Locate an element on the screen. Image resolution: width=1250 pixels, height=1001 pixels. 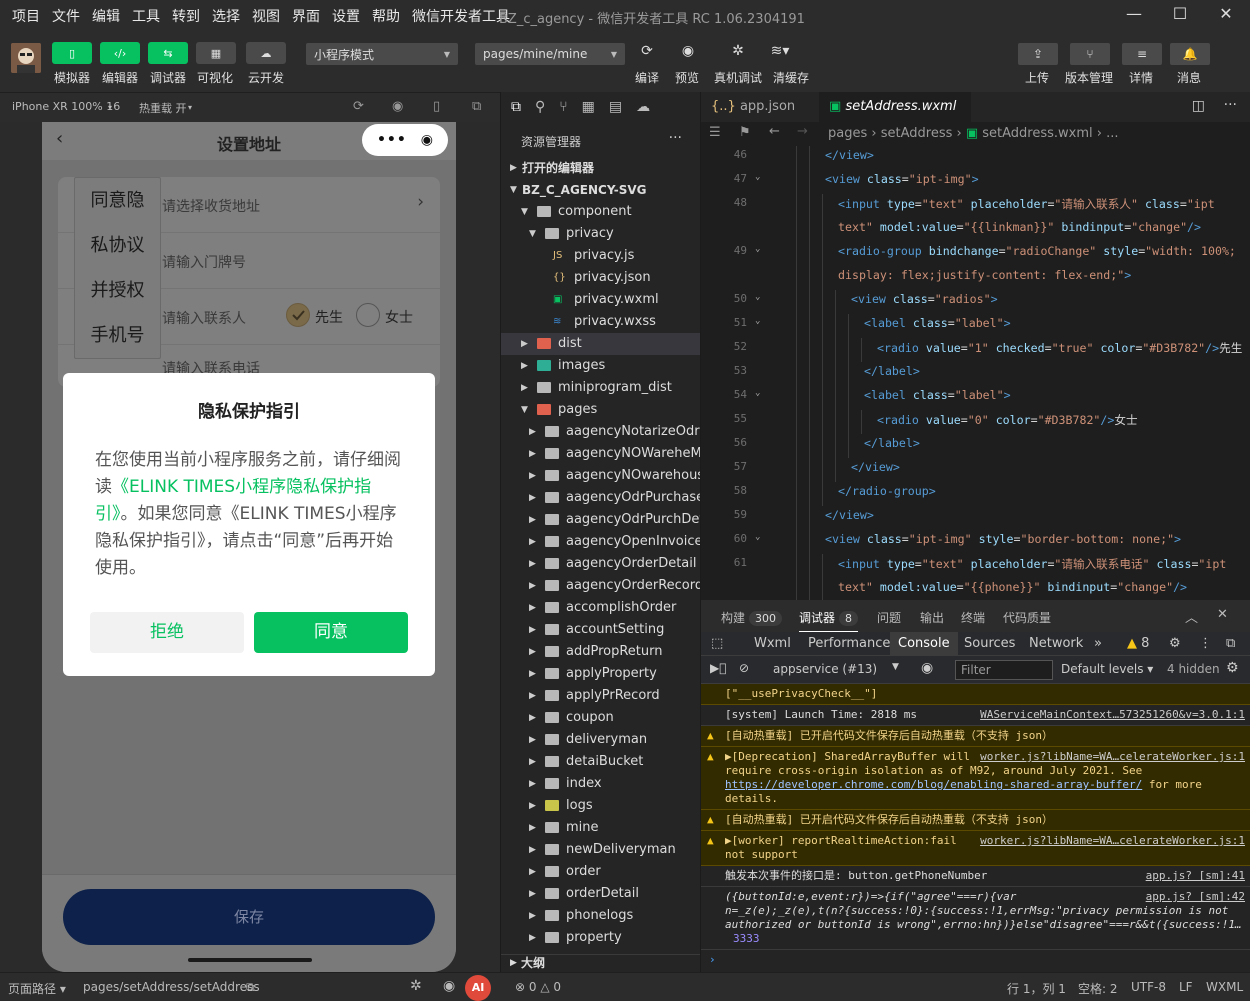
menu-item: 选择 is located at coordinates (228, 16).